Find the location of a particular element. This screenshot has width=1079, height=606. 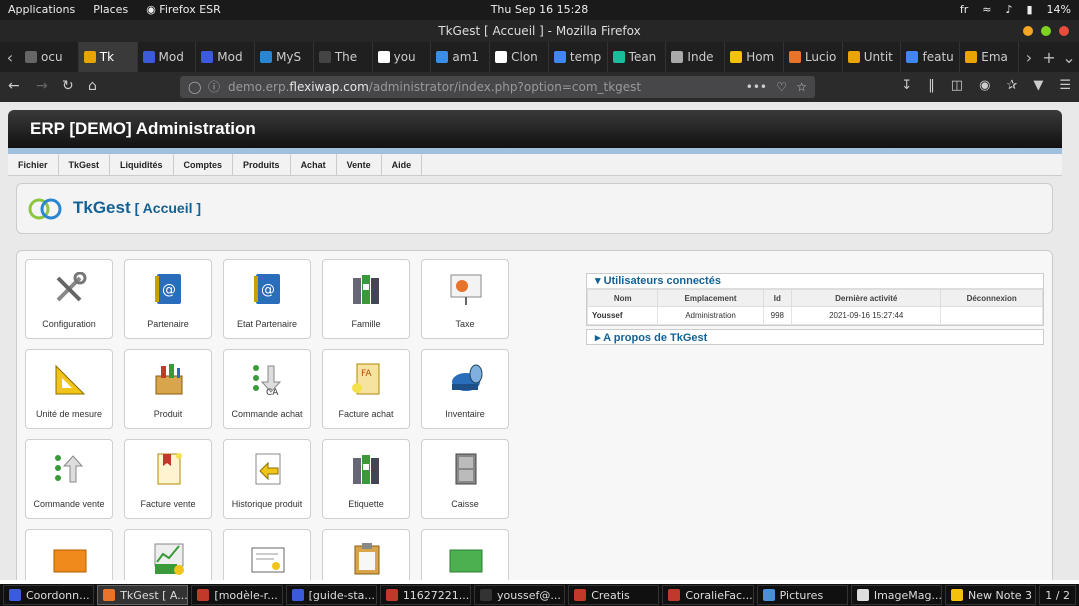

card-configuration: Configuration is located at coordinates (69, 299).